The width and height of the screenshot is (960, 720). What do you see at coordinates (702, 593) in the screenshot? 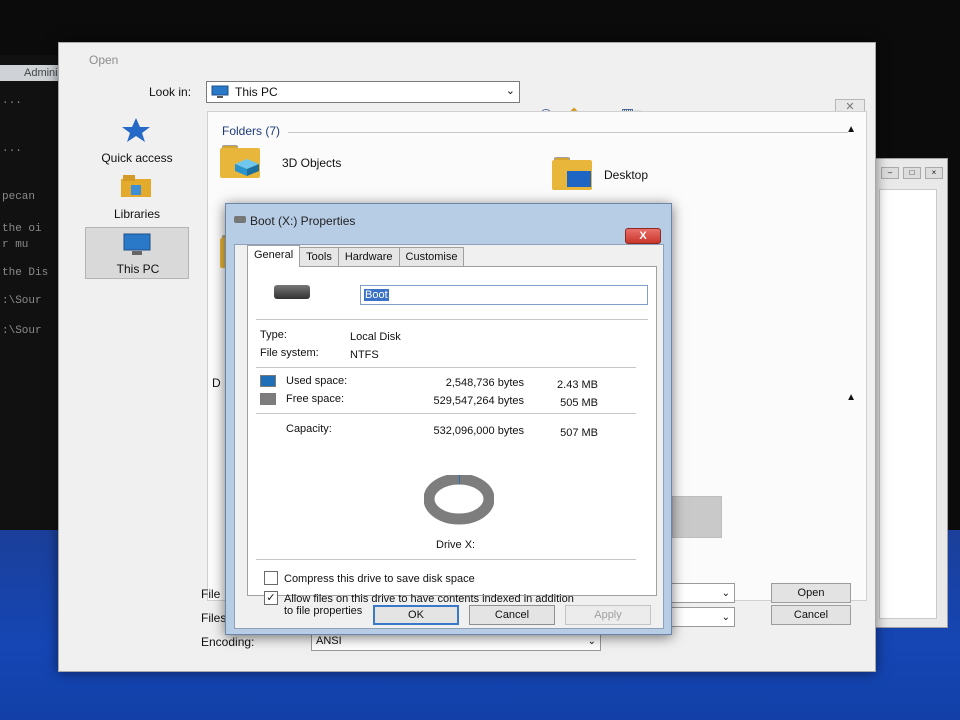
I see `file-name-combo: ⌄` at bounding box center [702, 593].